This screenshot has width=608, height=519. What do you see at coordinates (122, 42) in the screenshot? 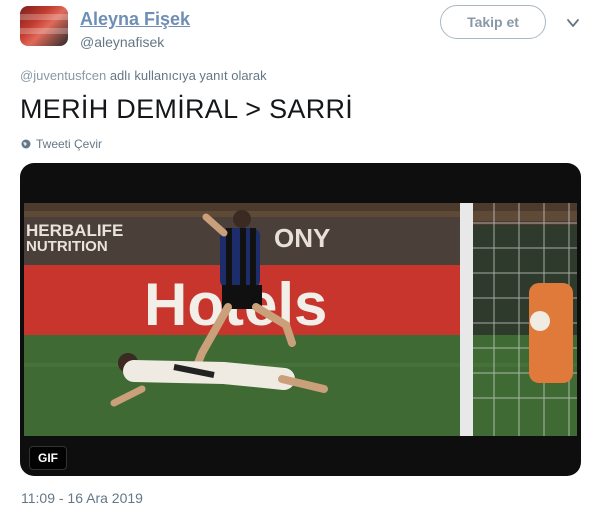
I see `user-handle: @aleynafisek` at bounding box center [122, 42].